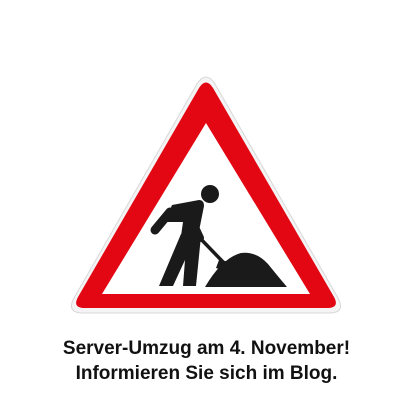 The image size is (413, 413). Describe the element at coordinates (206, 348) in the screenshot. I see `notice-headline: Server-Umzug am 4. November!` at that location.